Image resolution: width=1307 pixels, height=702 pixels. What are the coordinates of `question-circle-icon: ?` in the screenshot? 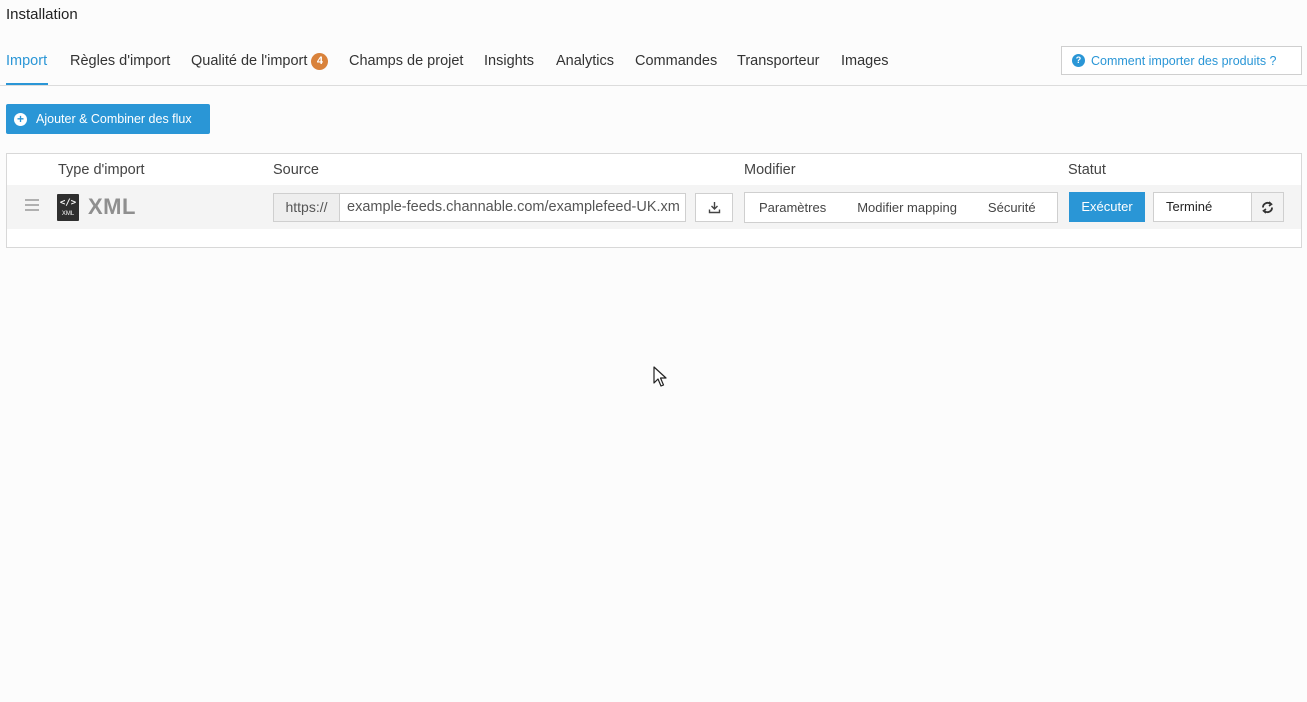 It's located at (1078, 60).